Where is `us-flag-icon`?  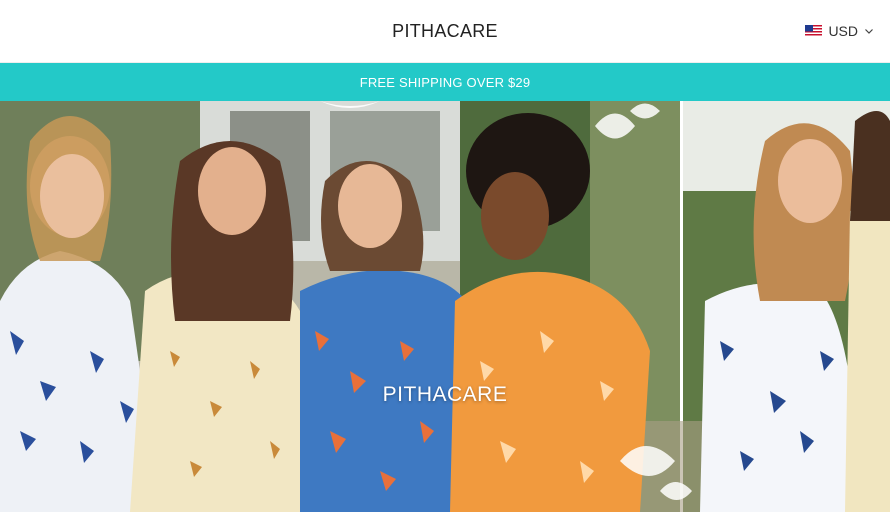
us-flag-icon is located at coordinates (814, 31).